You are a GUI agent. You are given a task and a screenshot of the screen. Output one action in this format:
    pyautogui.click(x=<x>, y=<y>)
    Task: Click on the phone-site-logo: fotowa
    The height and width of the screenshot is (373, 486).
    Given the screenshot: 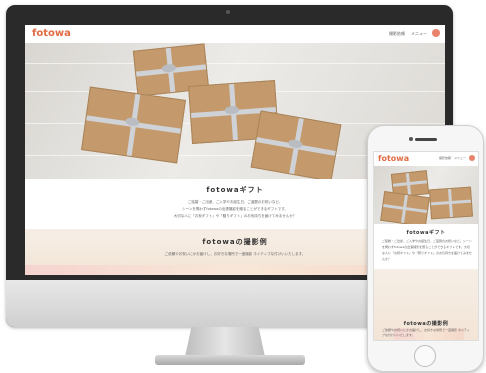 What is the action you would take?
    pyautogui.click(x=393, y=158)
    